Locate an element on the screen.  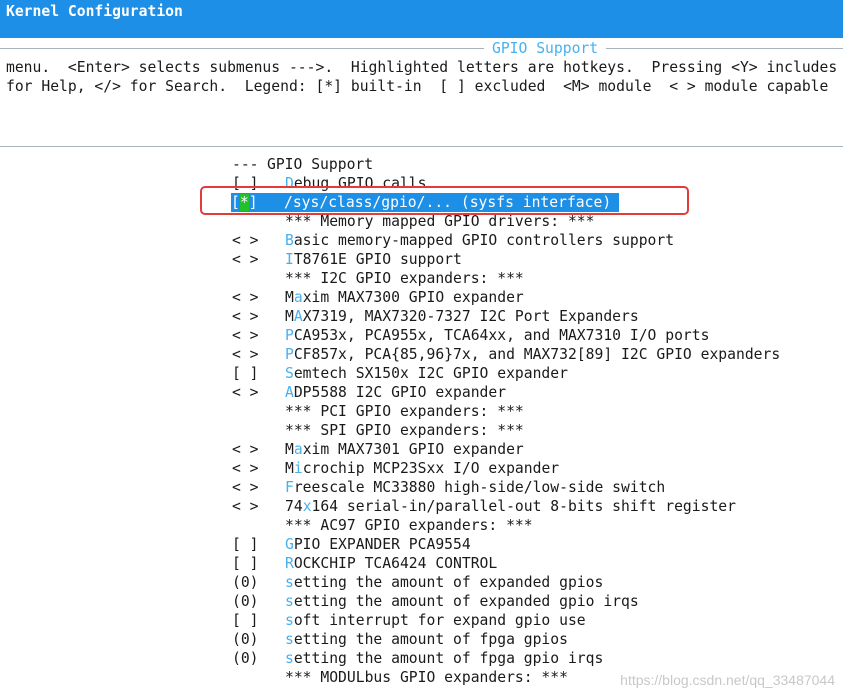
menu-item-label: setting the amount of fpga gpio irqs is located at coordinates (444, 658).